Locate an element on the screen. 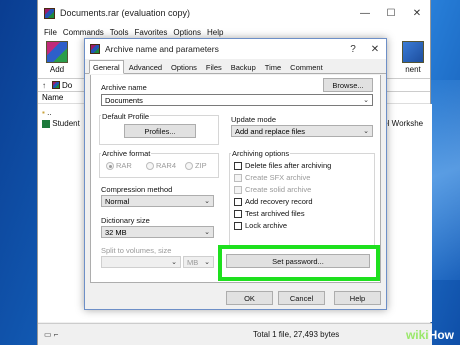 The image size is (460, 345). winrar-add-icon is located at coordinates (57, 52).